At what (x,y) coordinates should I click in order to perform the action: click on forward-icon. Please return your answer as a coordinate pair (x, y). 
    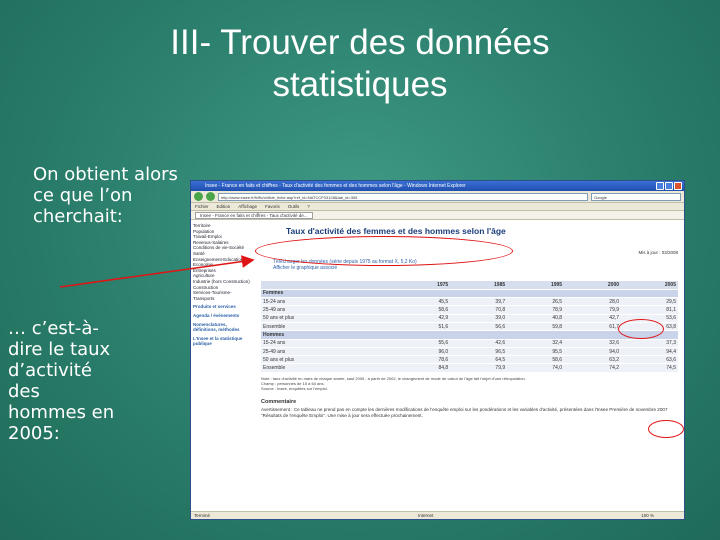
    Looking at the image, I should click on (210, 196).